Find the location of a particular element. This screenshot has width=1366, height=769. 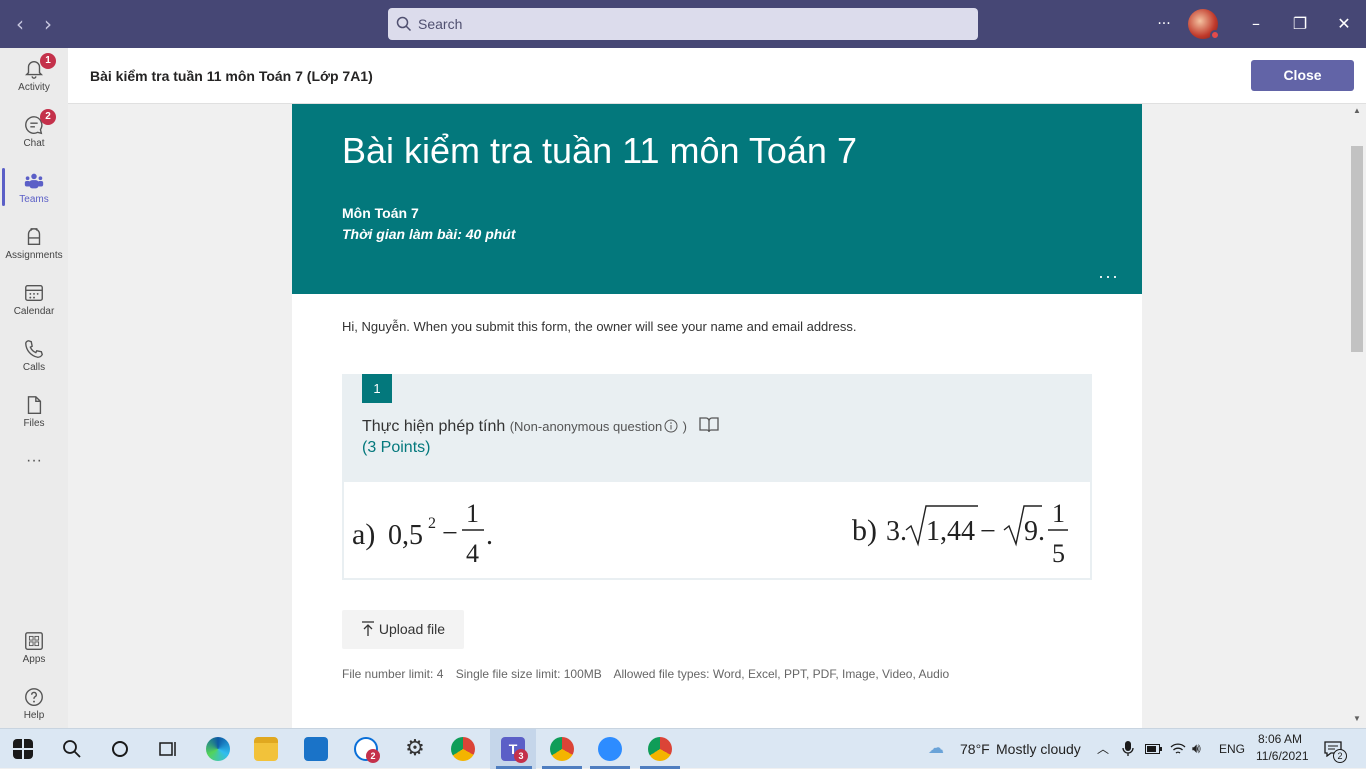

form-subject: Môn Toán 7 is located at coordinates (380, 213).